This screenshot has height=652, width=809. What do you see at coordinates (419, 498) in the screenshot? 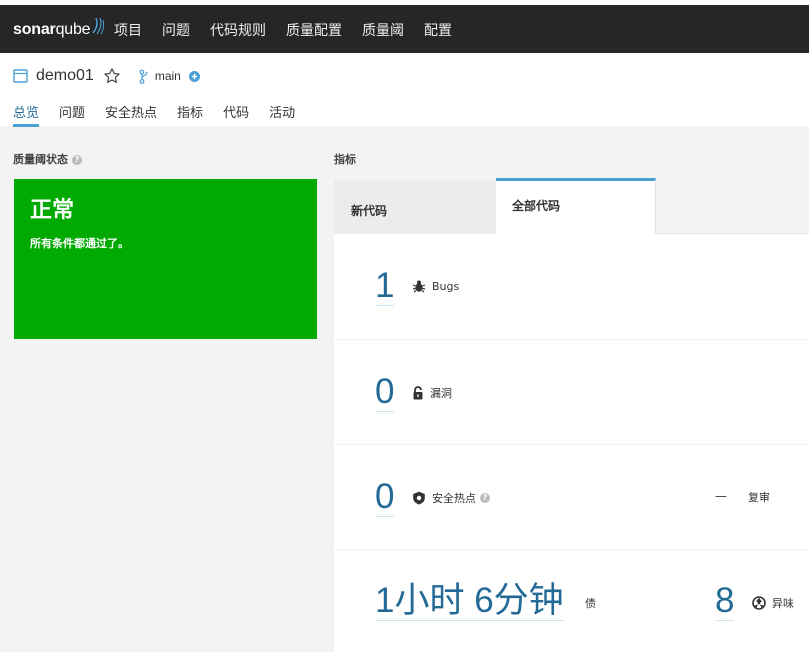
I see `shield-icon` at bounding box center [419, 498].